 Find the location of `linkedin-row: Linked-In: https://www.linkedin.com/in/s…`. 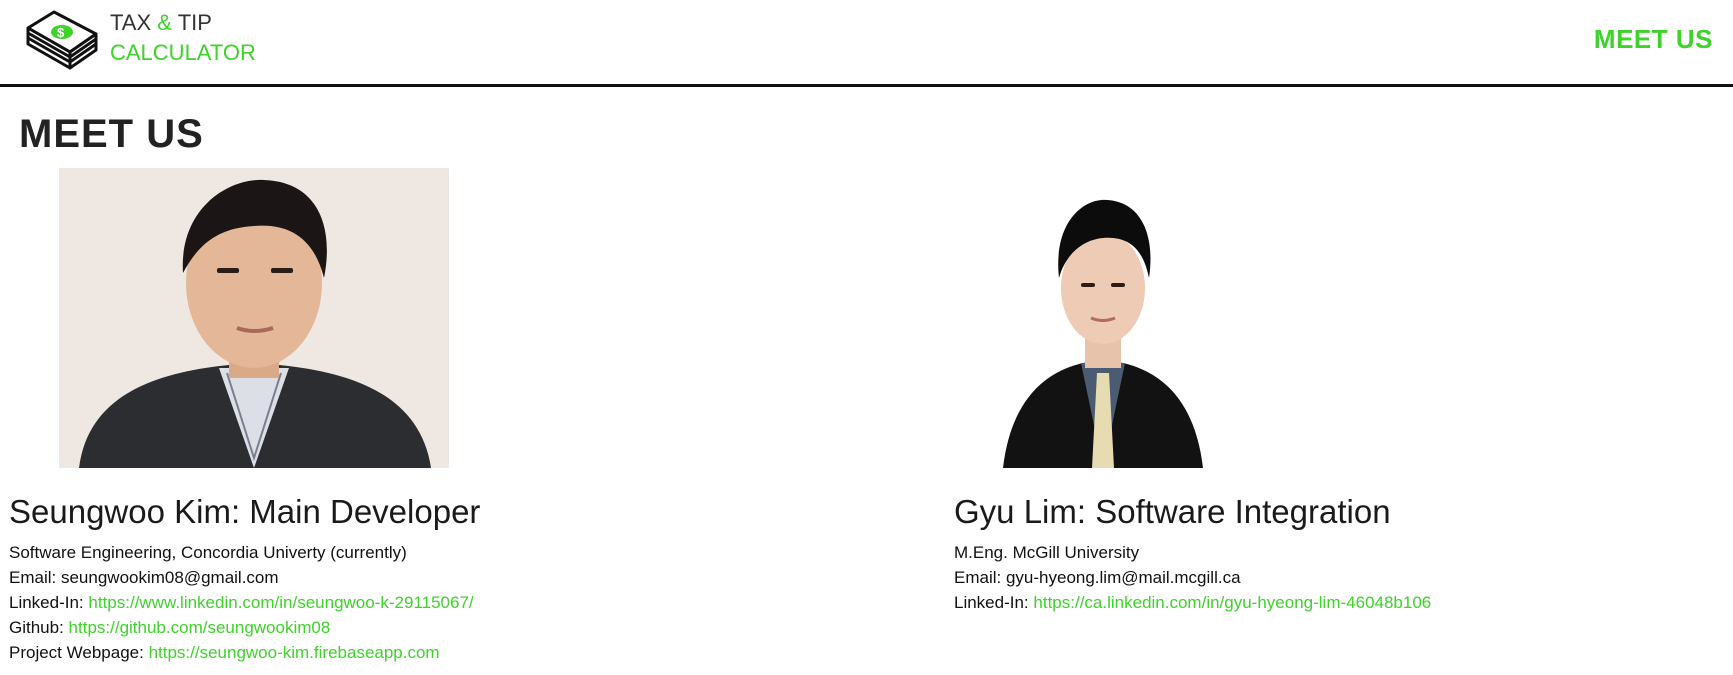

linkedin-row: Linked-In: https://www.linkedin.com/in/s… is located at coordinates (241, 602).